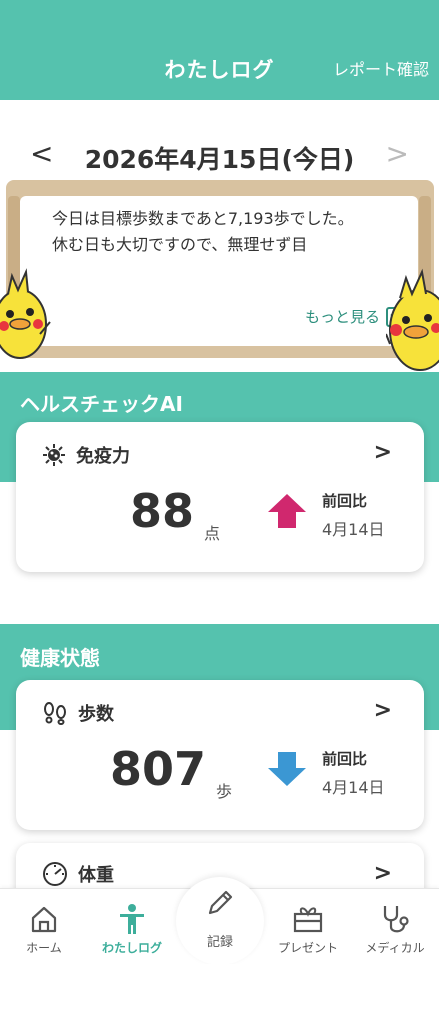  What do you see at coordinates (55, 713) in the screenshot?
I see `footprints-icon` at bounding box center [55, 713].